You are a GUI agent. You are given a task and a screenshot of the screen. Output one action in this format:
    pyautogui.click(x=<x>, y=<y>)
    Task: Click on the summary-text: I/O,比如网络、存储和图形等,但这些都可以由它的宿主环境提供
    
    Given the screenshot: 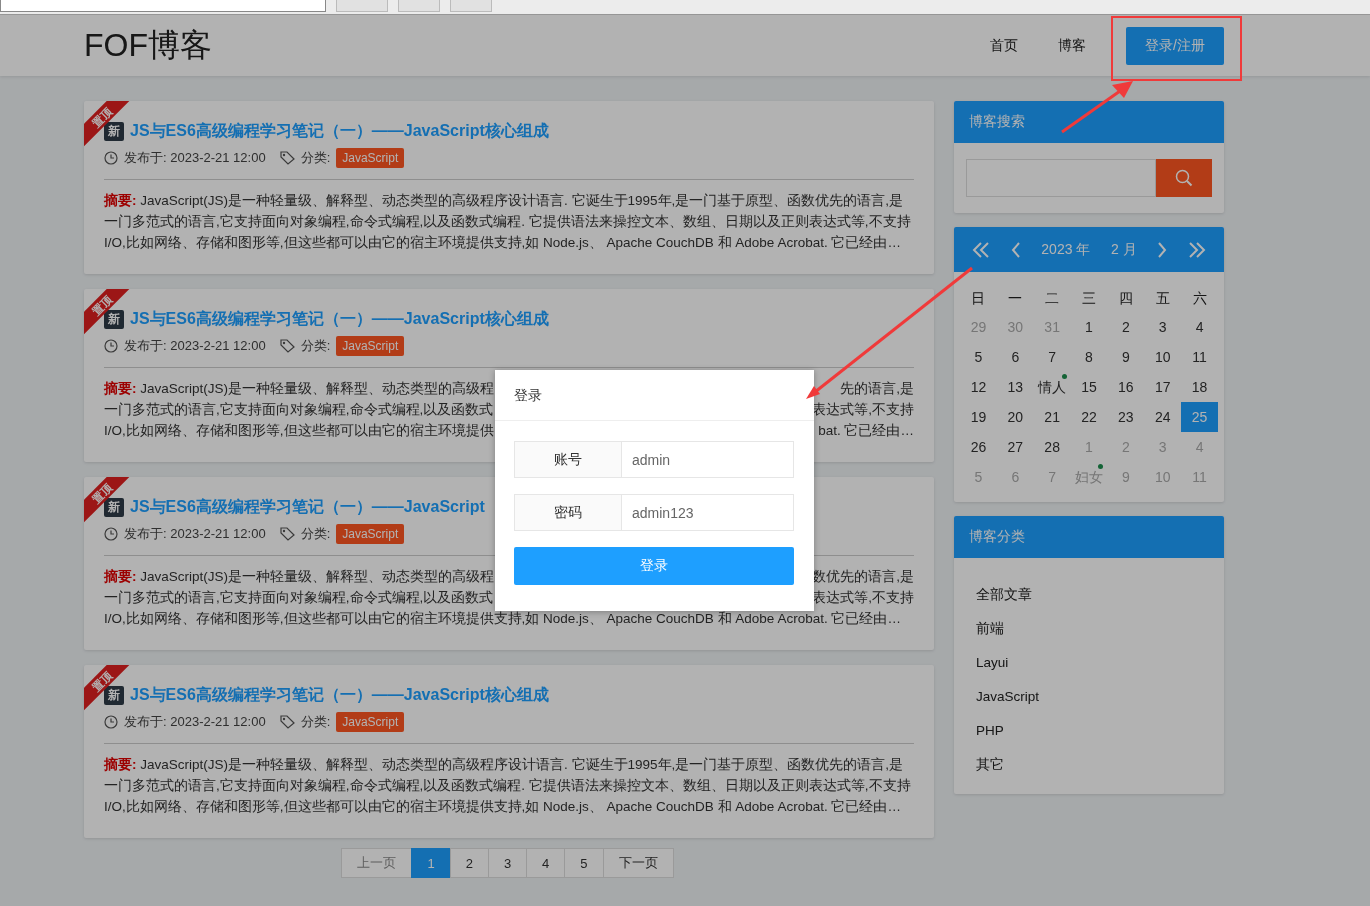 What is the action you would take?
    pyautogui.click(x=299, y=431)
    